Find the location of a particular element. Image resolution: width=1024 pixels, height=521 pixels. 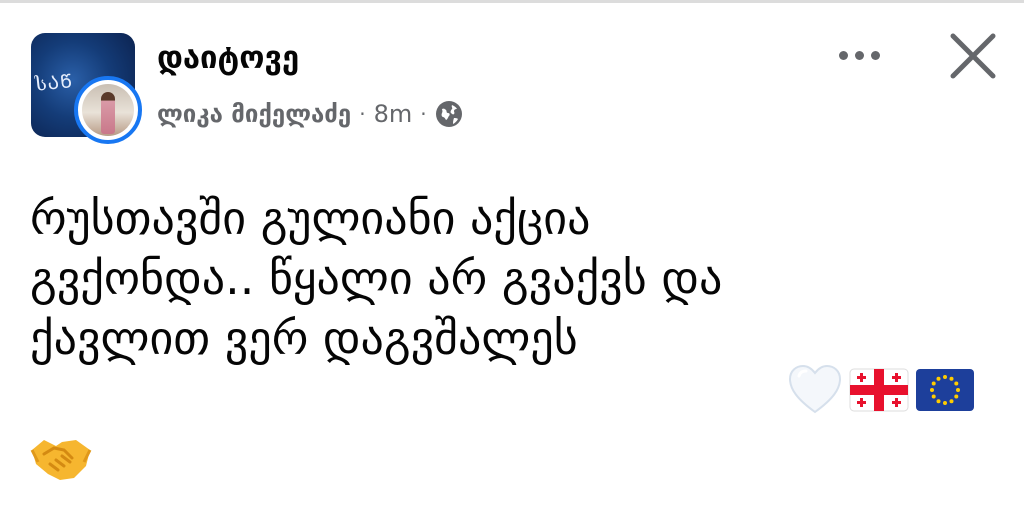

group-avatar-text: სᲐᲬ is located at coordinates (54, 83).